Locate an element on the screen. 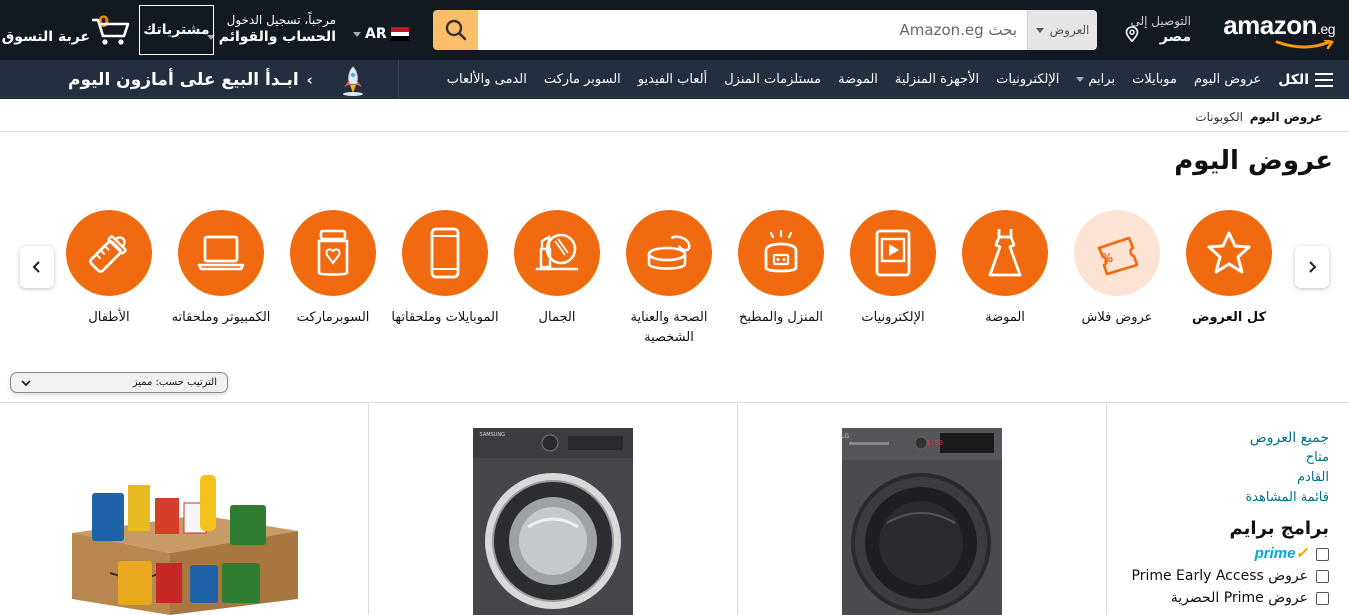 This screenshot has height=615, width=1349. prime-exclusive-option: عروض Prime الحصرية is located at coordinates (1219, 598).